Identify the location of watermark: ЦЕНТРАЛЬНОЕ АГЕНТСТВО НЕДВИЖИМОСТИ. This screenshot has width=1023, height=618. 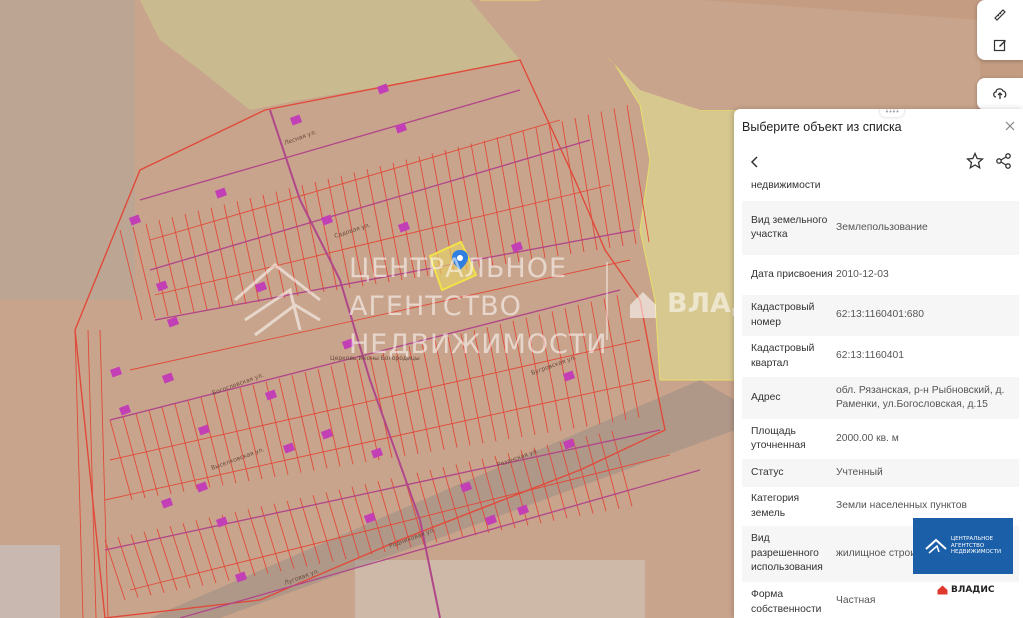
(478, 307).